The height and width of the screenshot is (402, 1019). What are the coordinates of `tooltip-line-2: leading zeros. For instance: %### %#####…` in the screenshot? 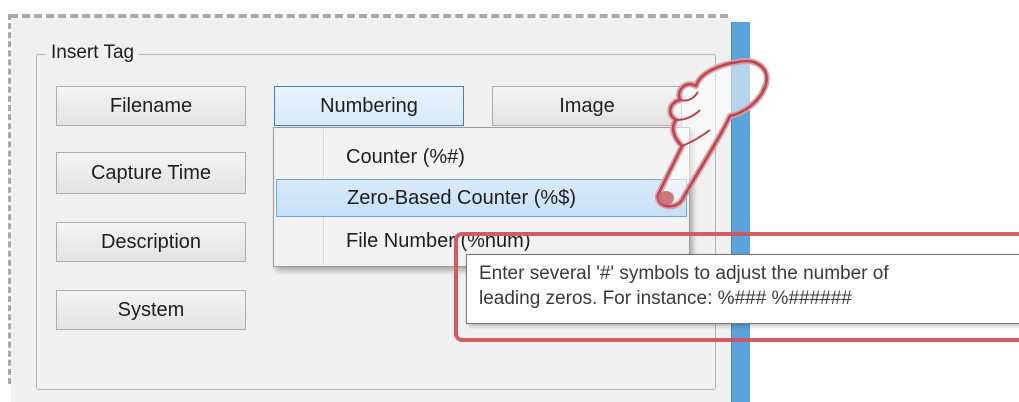 It's located at (665, 298).